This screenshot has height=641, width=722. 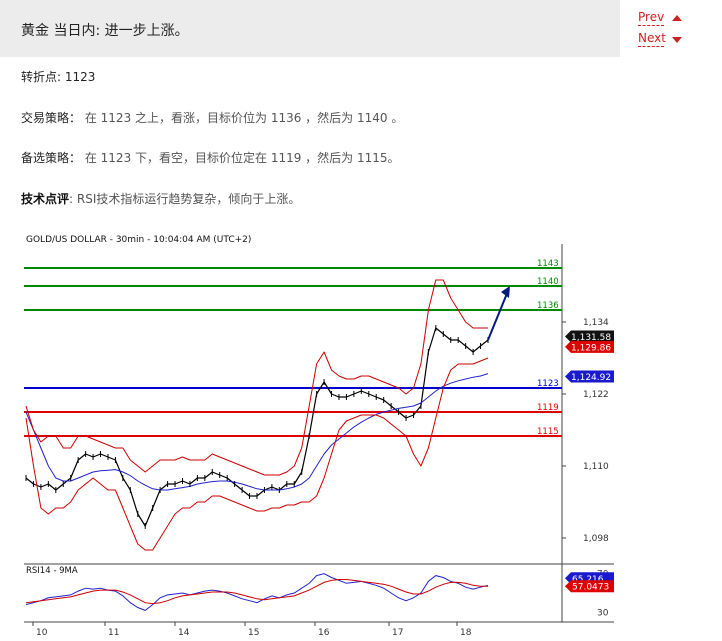 What do you see at coordinates (184, 633) in the screenshot?
I see `x-tick-label: 14` at bounding box center [184, 633].